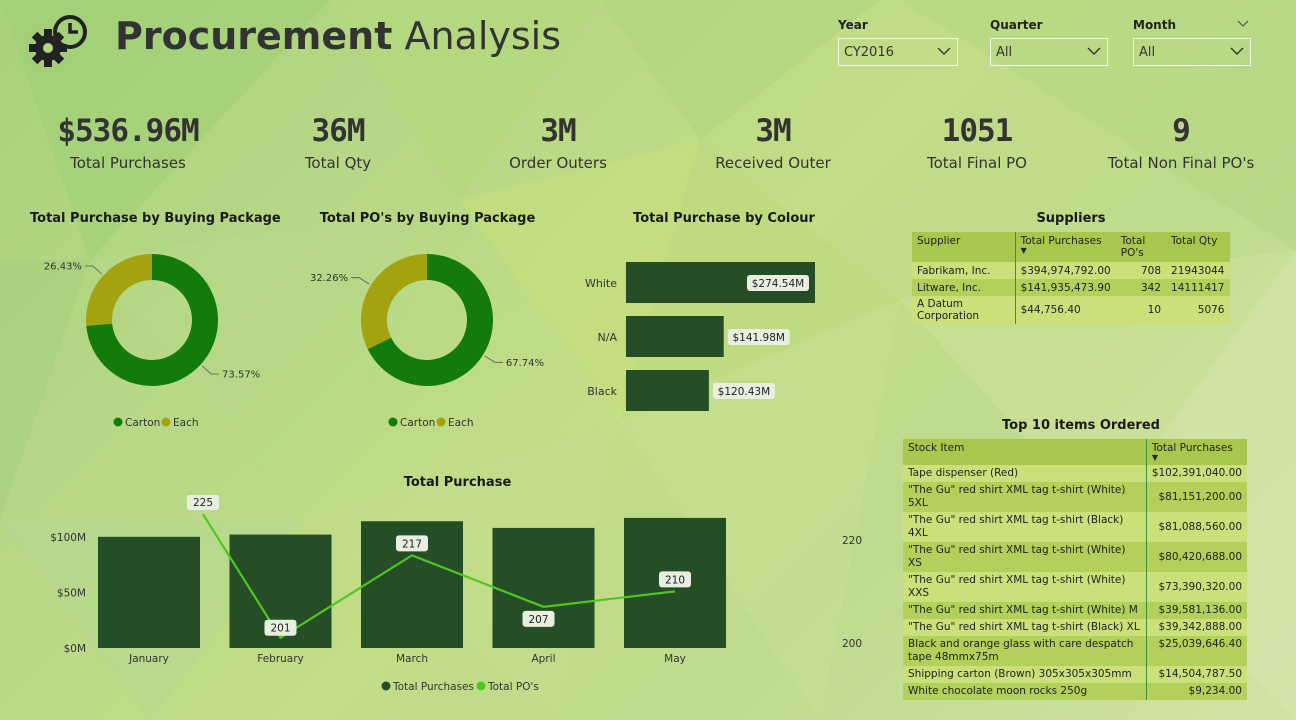 This screenshot has height=720, width=1296. What do you see at coordinates (1147, 52) in the screenshot?
I see `month-dropdown-value: All` at bounding box center [1147, 52].